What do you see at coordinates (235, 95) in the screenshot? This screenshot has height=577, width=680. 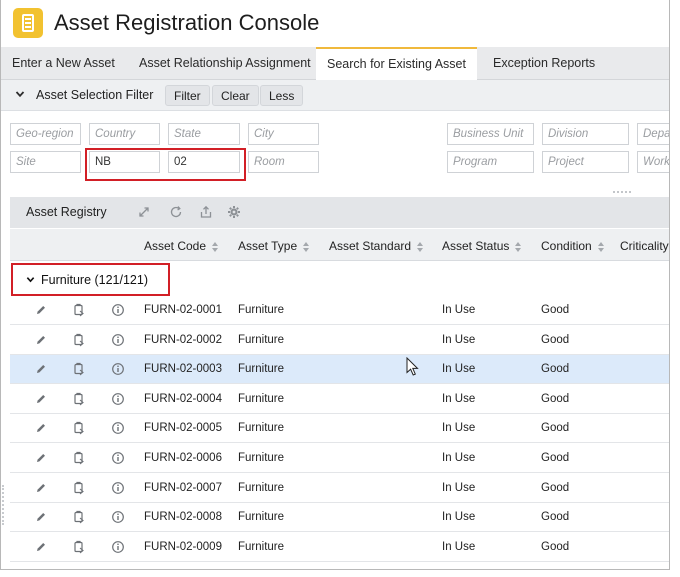 I see `clear-button: Clear` at bounding box center [235, 95].